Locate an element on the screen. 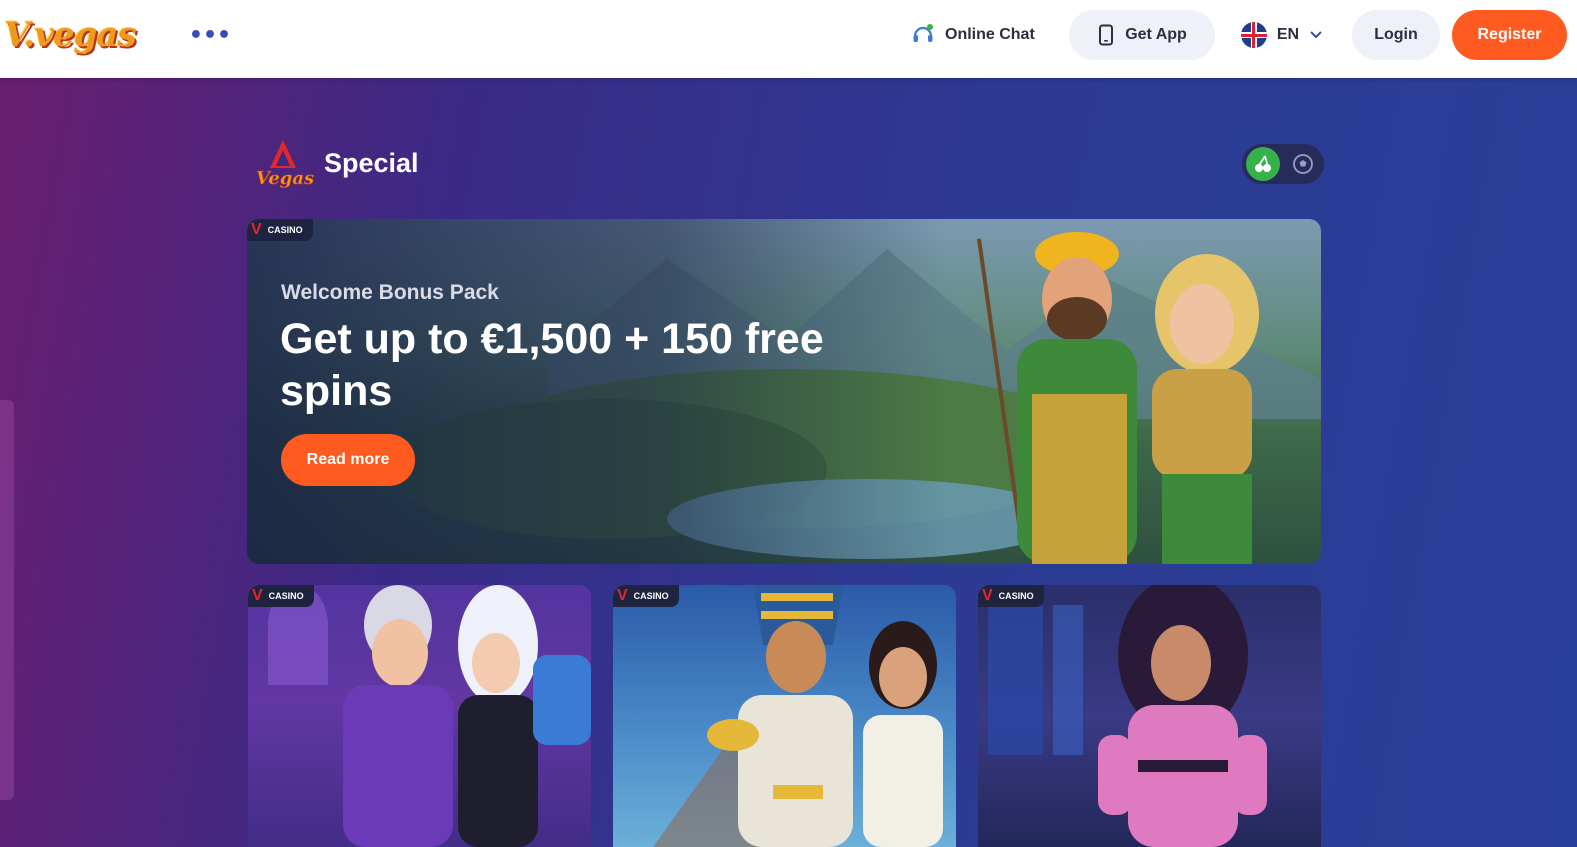 Image resolution: width=1577 pixels, height=847 pixels. svg-text: Vegas is located at coordinates (285, 178).